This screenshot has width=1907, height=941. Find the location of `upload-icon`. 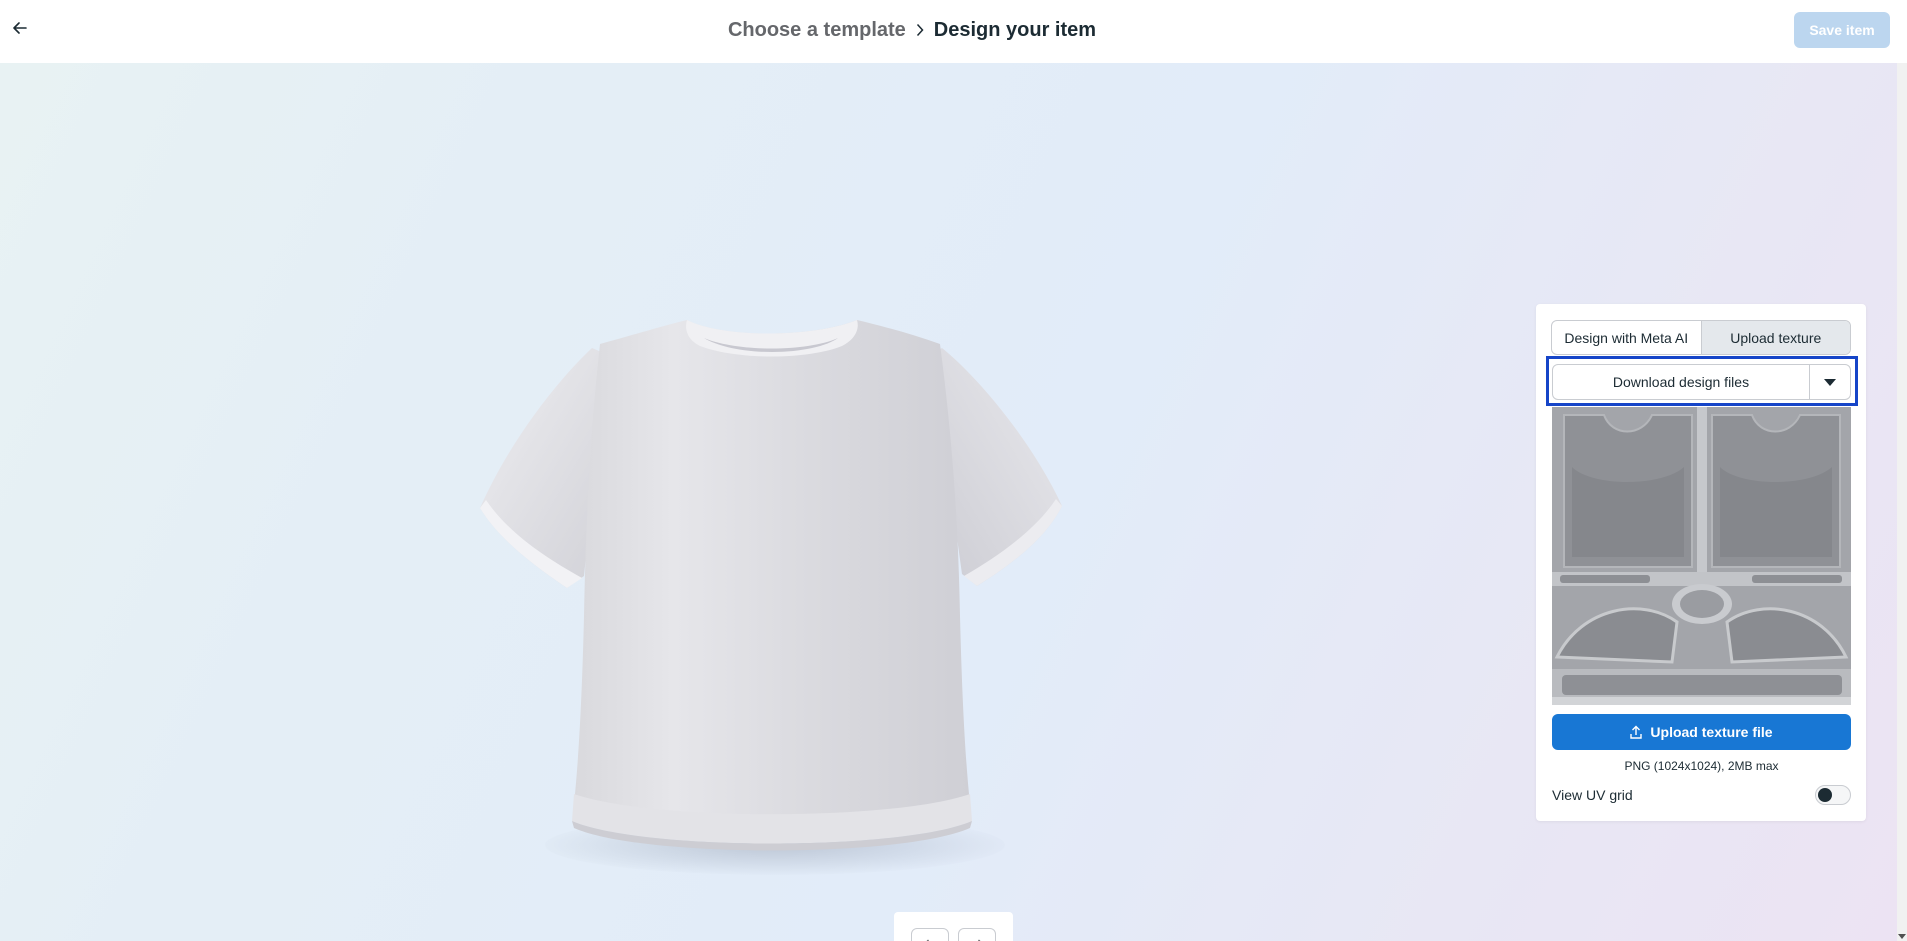

upload-icon is located at coordinates (1636, 732).